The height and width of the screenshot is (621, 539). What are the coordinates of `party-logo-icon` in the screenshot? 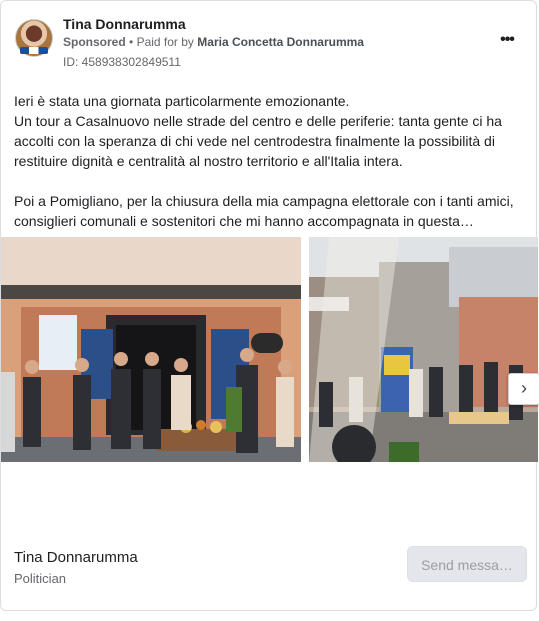 It's located at (34, 50).